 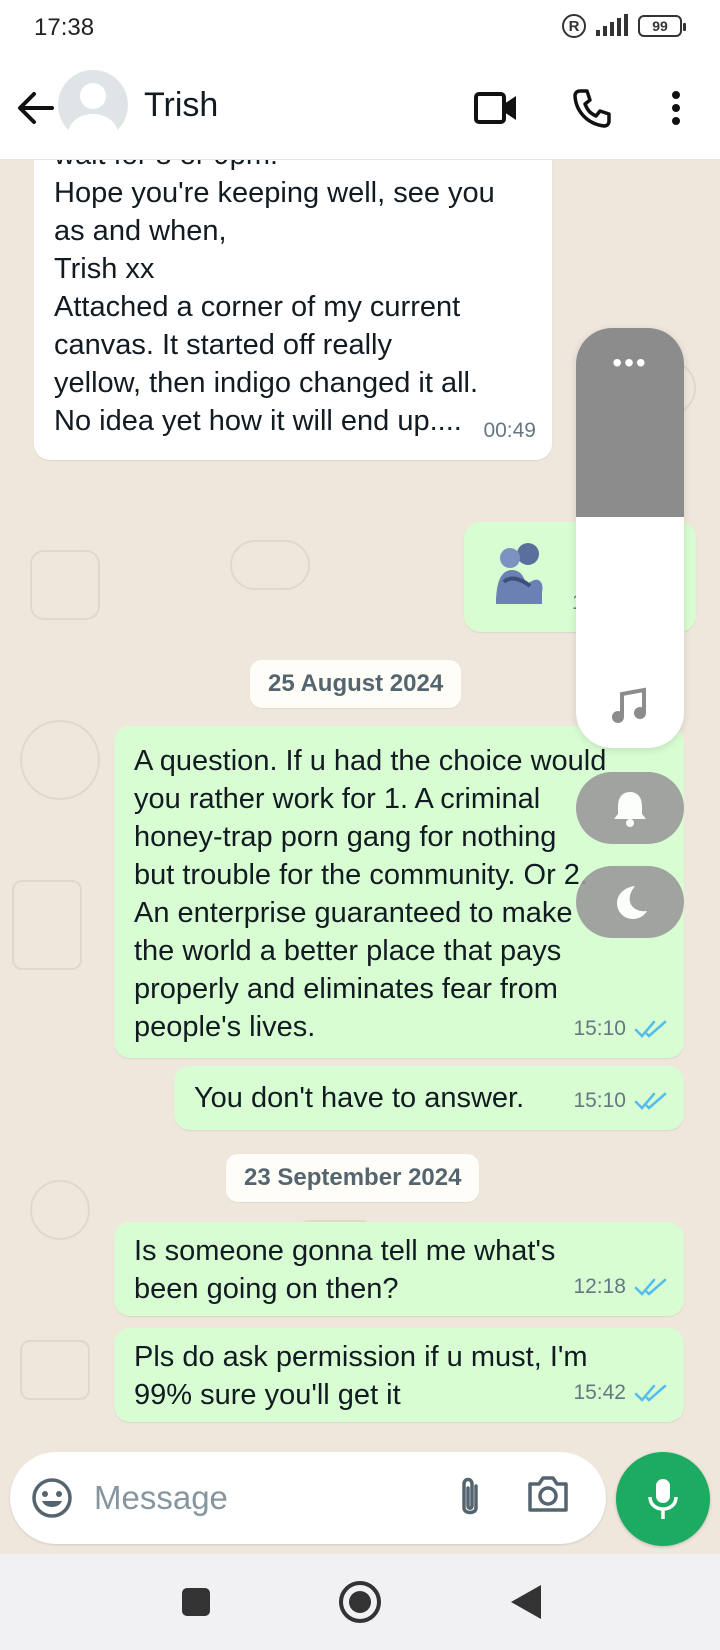 I want to click on message-meta: 12:18, so click(x=620, y=1287).